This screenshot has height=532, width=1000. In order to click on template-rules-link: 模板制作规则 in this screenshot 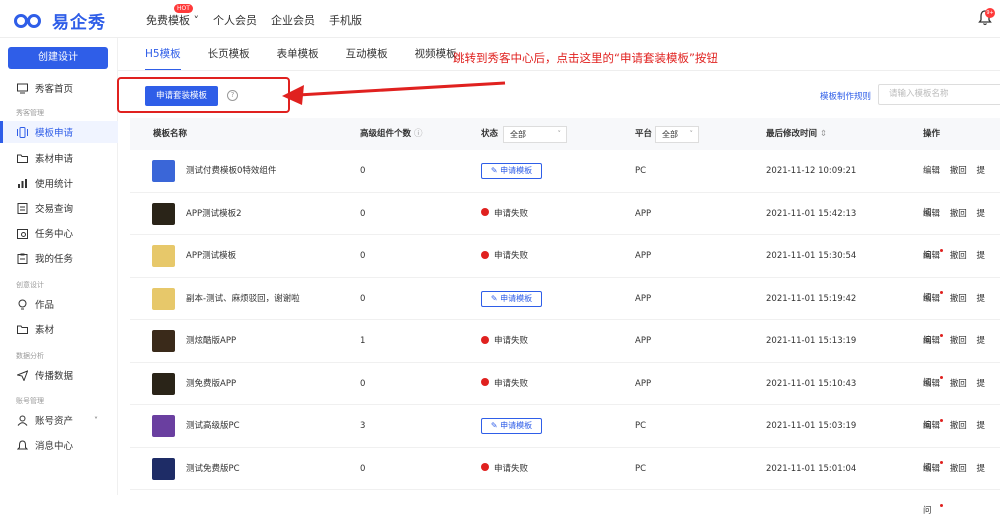, I will do `click(845, 96)`.